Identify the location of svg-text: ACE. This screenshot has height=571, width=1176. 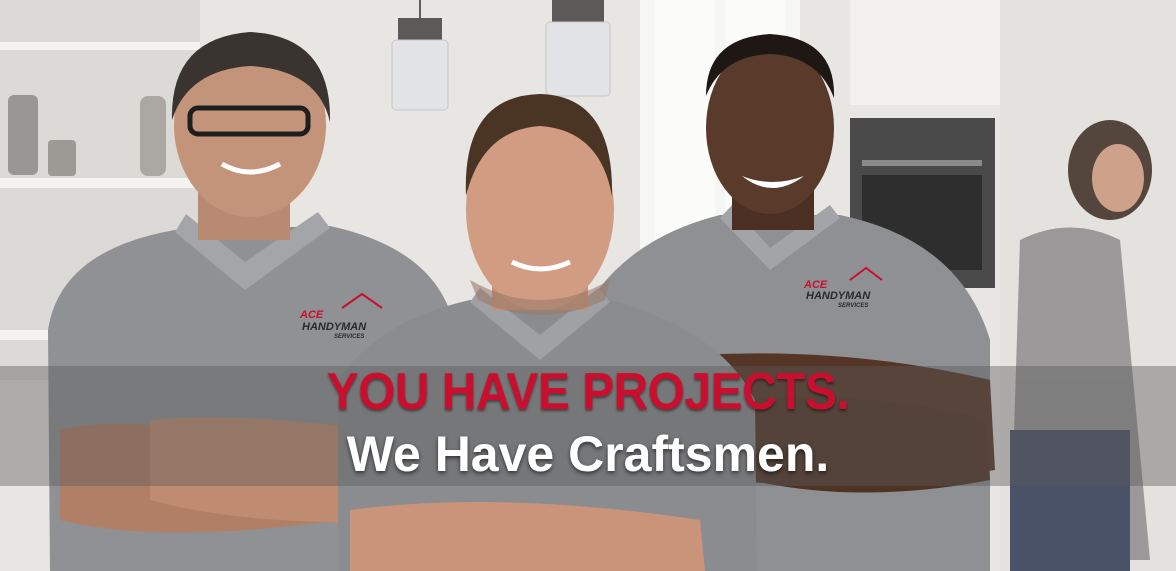
(311, 315).